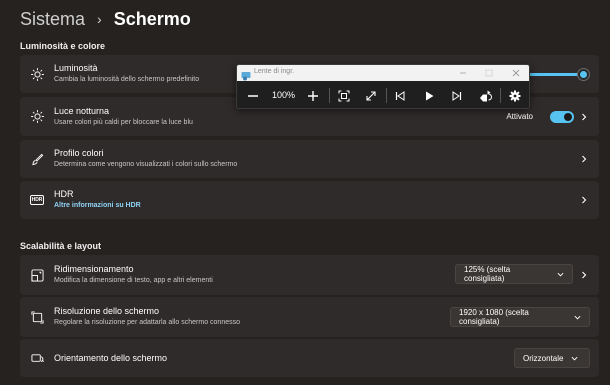  I want to click on read-from-here-icon, so click(485, 96).